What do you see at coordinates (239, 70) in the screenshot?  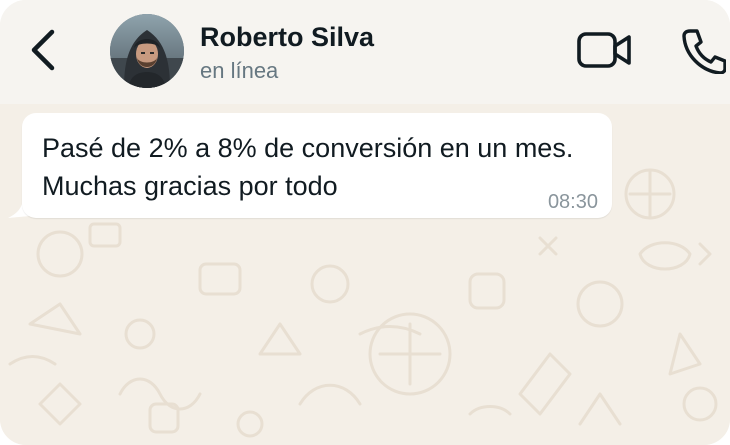 I see `contact-status: en línea` at bounding box center [239, 70].